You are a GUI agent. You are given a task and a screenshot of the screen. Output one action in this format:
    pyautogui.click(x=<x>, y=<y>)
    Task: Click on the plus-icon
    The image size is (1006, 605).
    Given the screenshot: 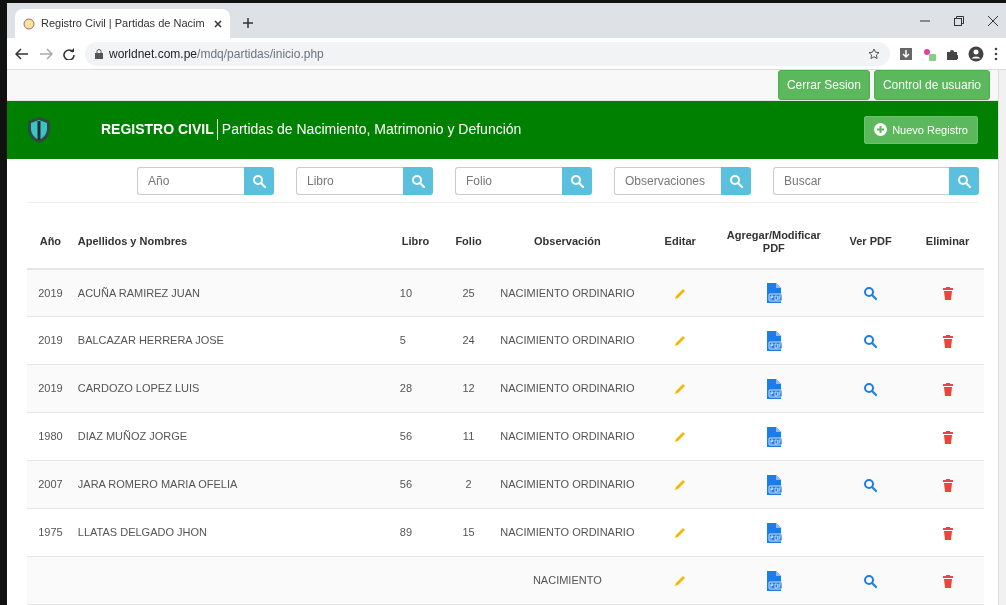 What is the action you would take?
    pyautogui.click(x=881, y=130)
    